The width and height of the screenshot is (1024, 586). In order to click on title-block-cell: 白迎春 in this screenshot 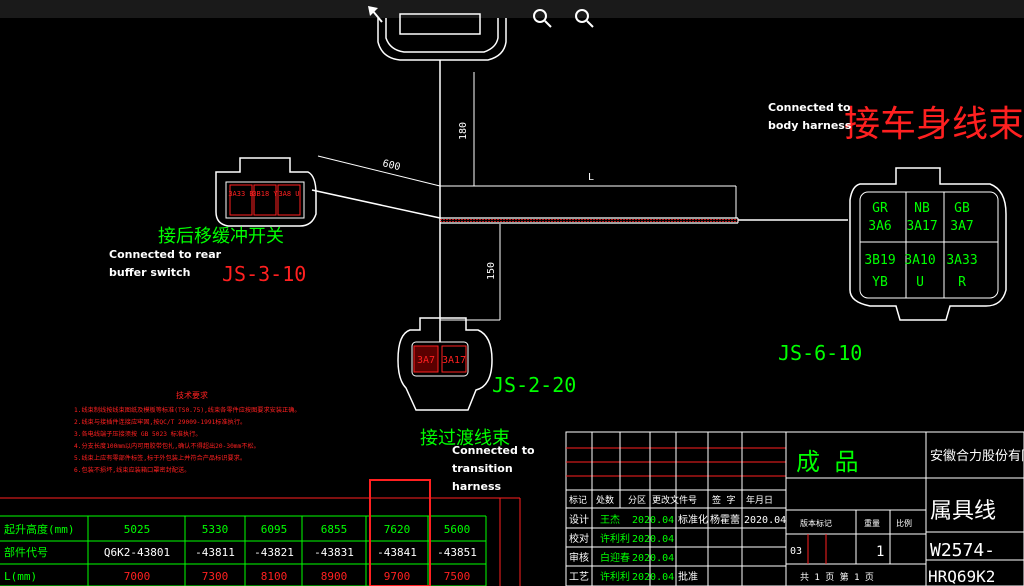, I will do `click(615, 557)`.